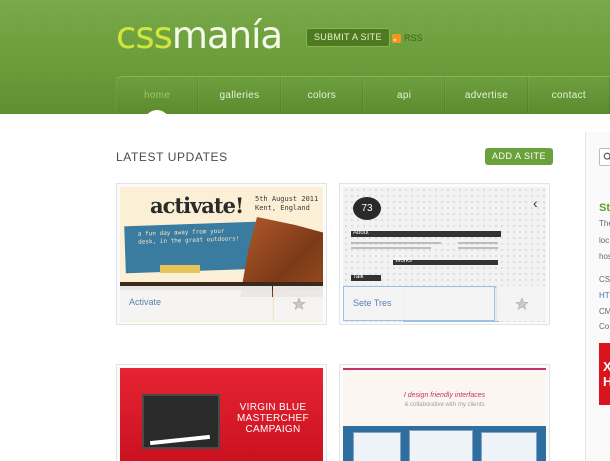 Image resolution: width=610 pixels, height=461 pixels. What do you see at coordinates (604, 256) in the screenshot?
I see `sidebar-text-line: hos` at bounding box center [604, 256].